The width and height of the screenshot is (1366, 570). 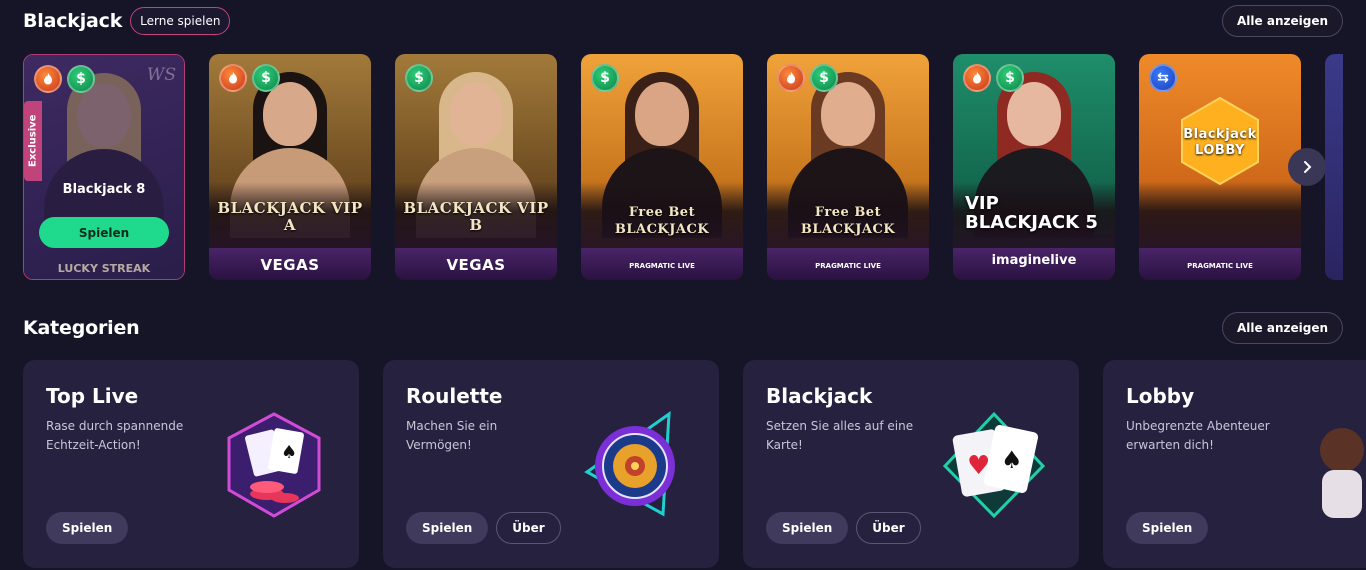 I want to click on game-tile-free-bet-blackjack-2: $ Free Bet BLACKJACK PRAGMATIC LIVE, so click(x=848, y=167).